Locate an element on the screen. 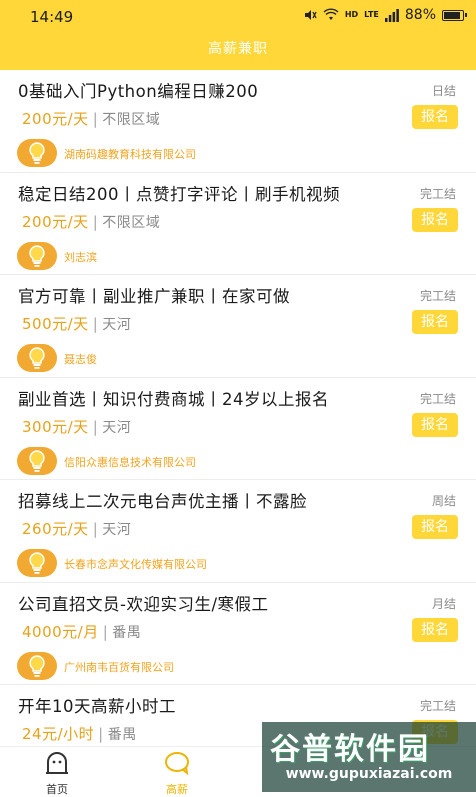 Image resolution: width=476 pixels, height=797 pixels. nav-bar: 高薪兼职 is located at coordinates (238, 52).